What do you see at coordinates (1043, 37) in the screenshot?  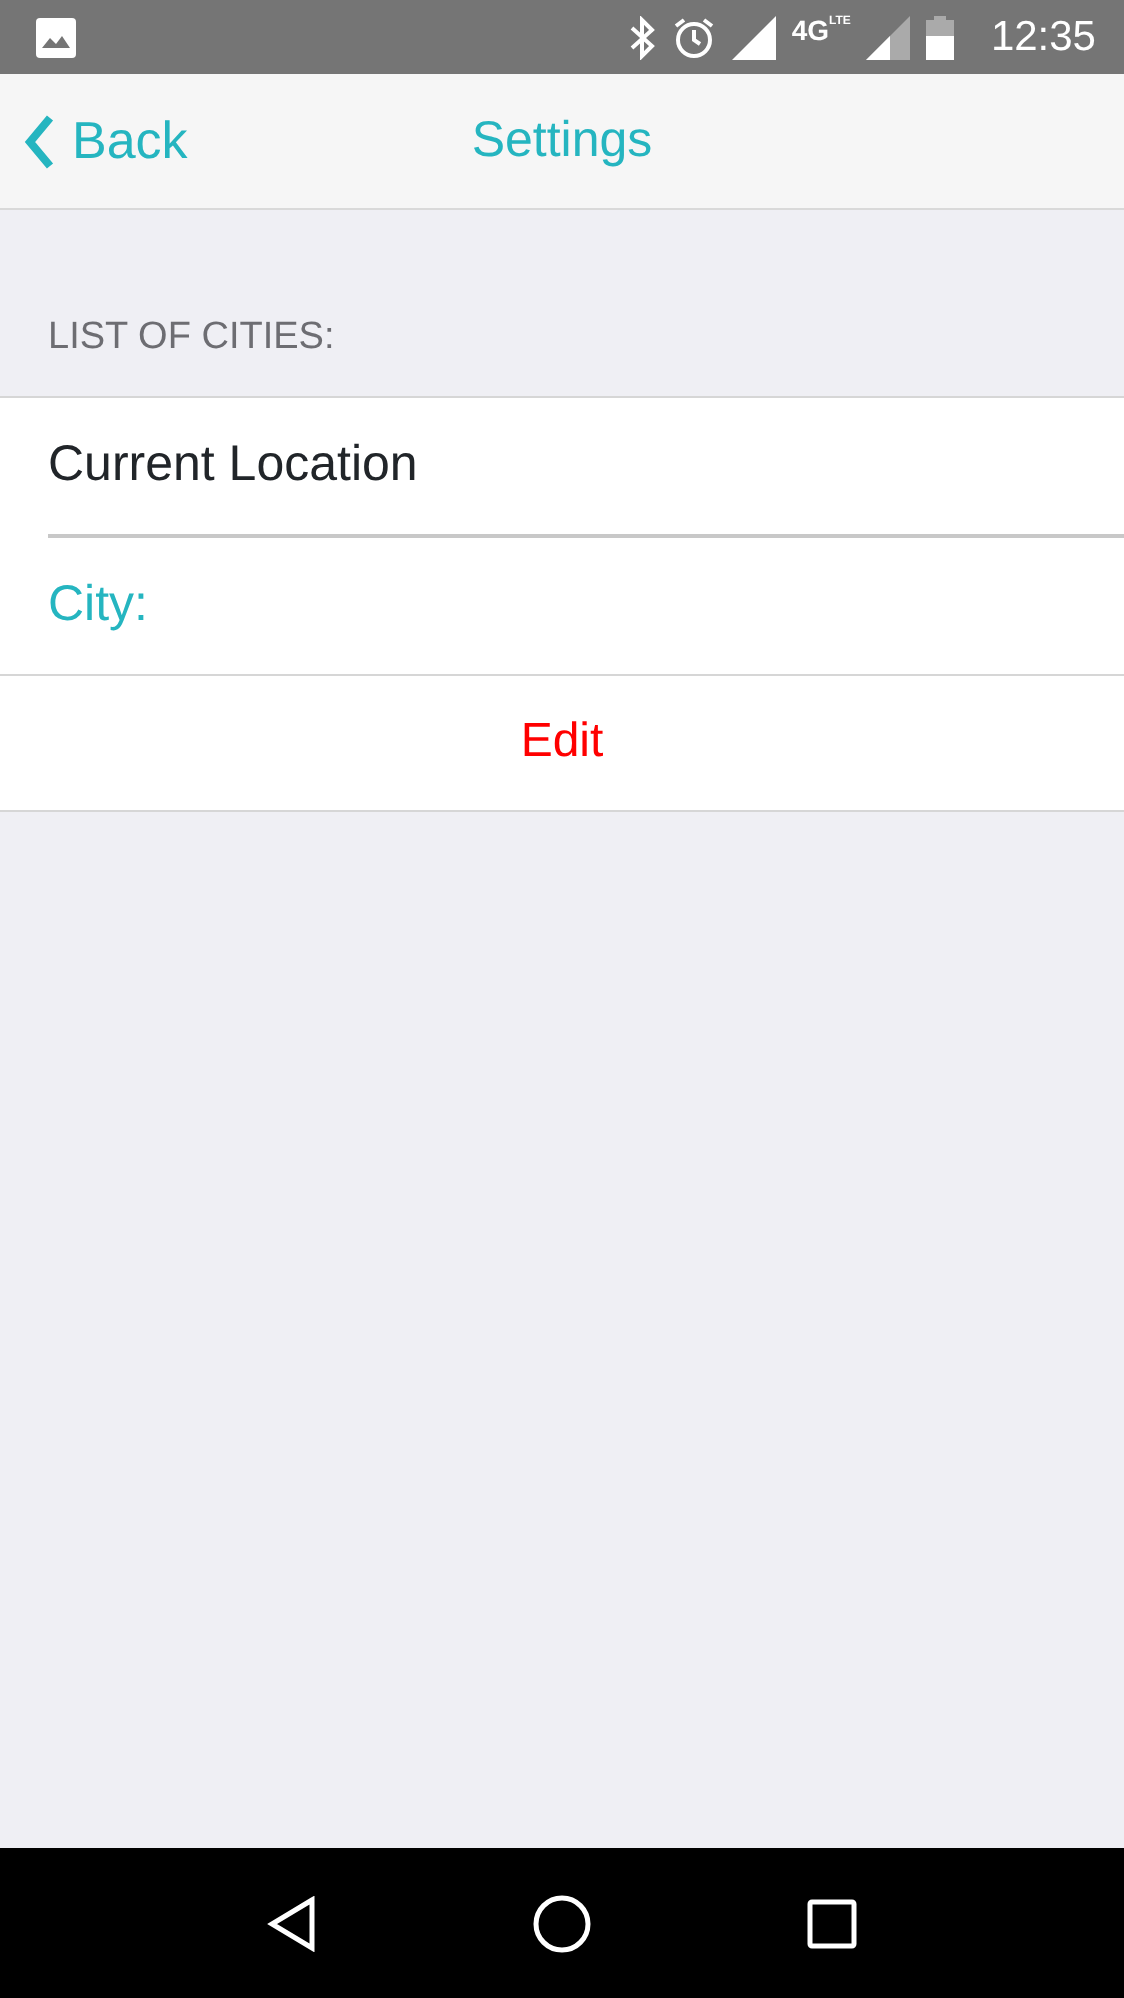 I see `clock-time: 12:35` at bounding box center [1043, 37].